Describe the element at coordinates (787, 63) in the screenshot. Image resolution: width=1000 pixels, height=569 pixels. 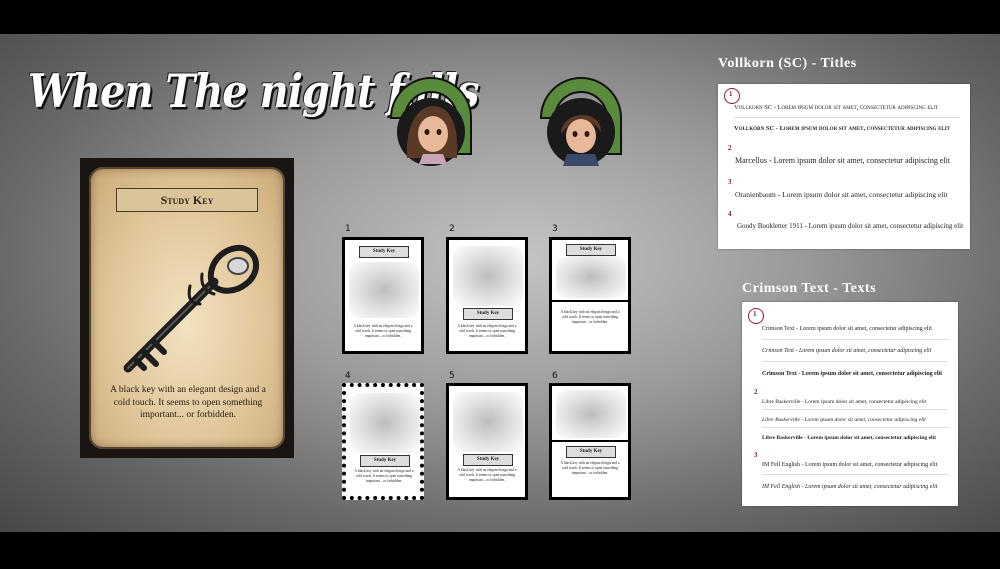
I see `titles-panel-heading: Vollkorn (SC) - Titles` at that location.